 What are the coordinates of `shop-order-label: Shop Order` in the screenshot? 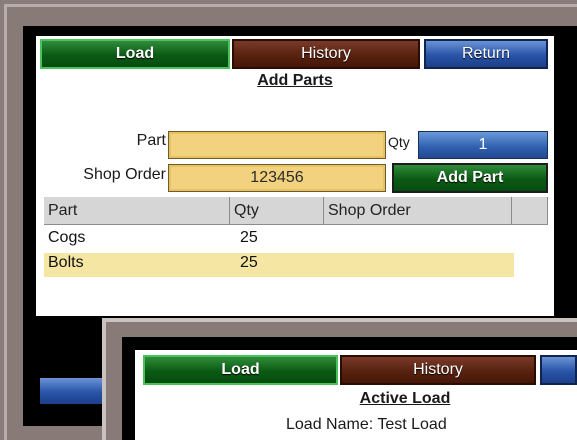 It's located at (124, 174).